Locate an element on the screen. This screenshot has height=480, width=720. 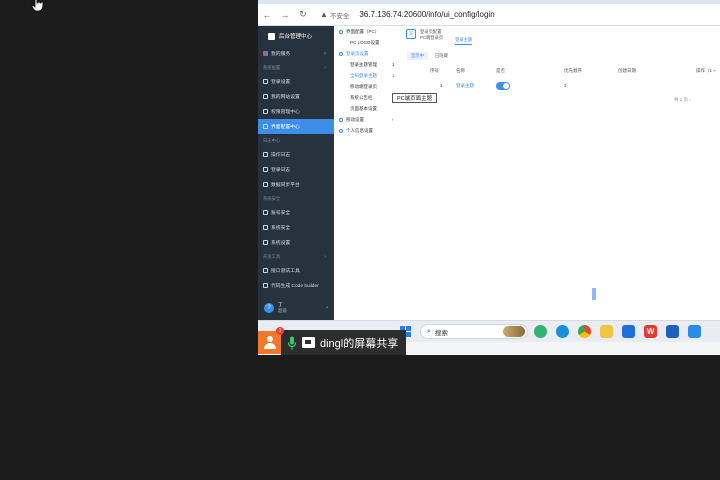
sidebar-item-16: 代码生成 Code builder is located at coordinates (296, 285).